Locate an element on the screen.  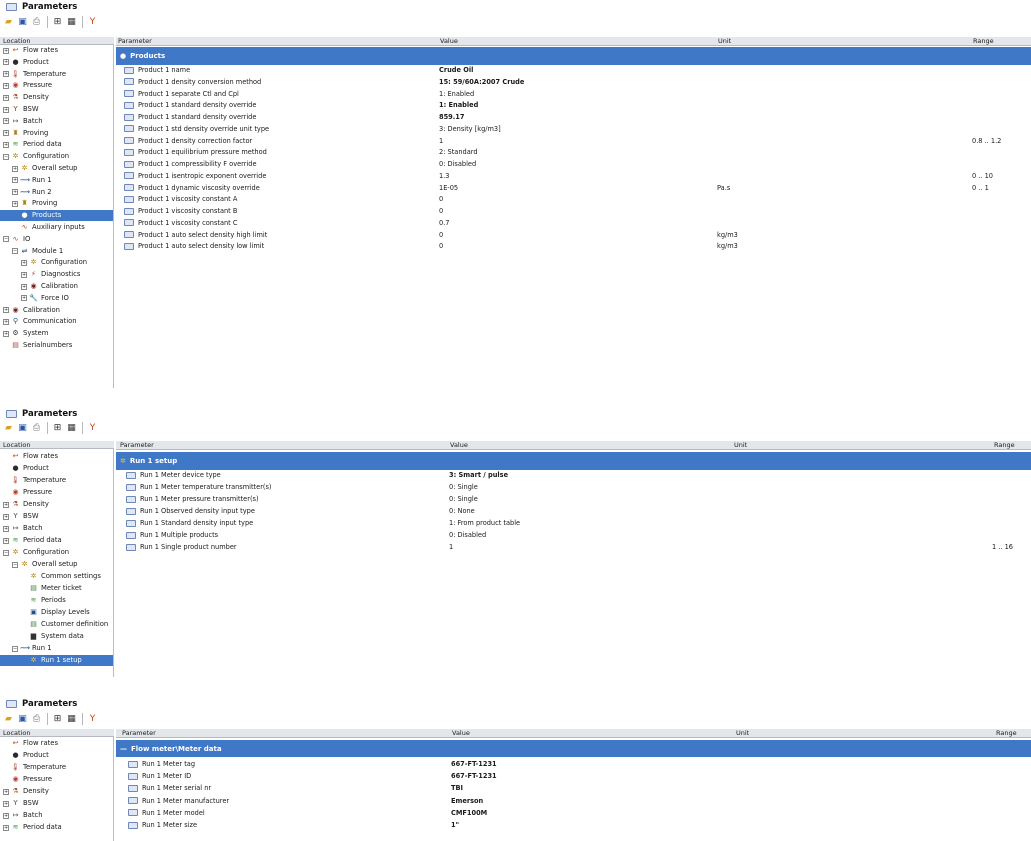
tree-item: + ◉ Calibration is located at coordinates (56, 310).